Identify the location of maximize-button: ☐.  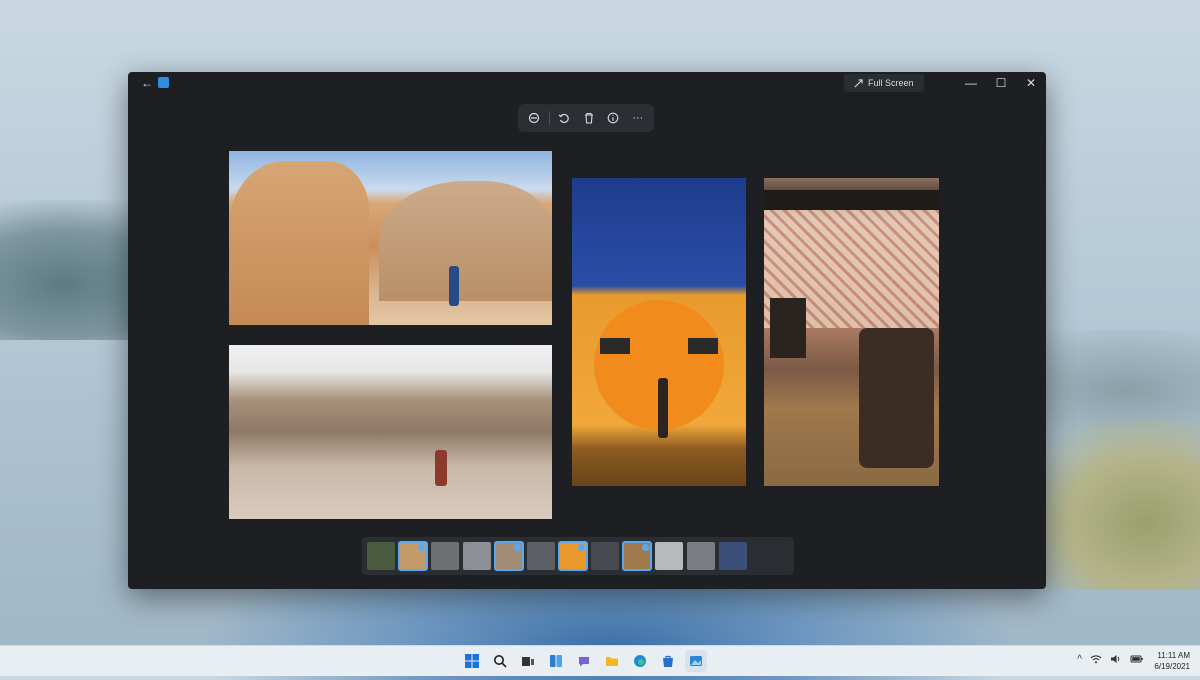
(1001, 83).